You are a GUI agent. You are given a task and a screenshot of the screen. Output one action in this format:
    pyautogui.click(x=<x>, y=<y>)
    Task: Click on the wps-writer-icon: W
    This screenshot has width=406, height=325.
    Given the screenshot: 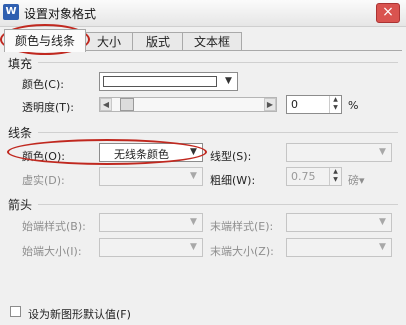 What is the action you would take?
    pyautogui.click(x=11, y=12)
    